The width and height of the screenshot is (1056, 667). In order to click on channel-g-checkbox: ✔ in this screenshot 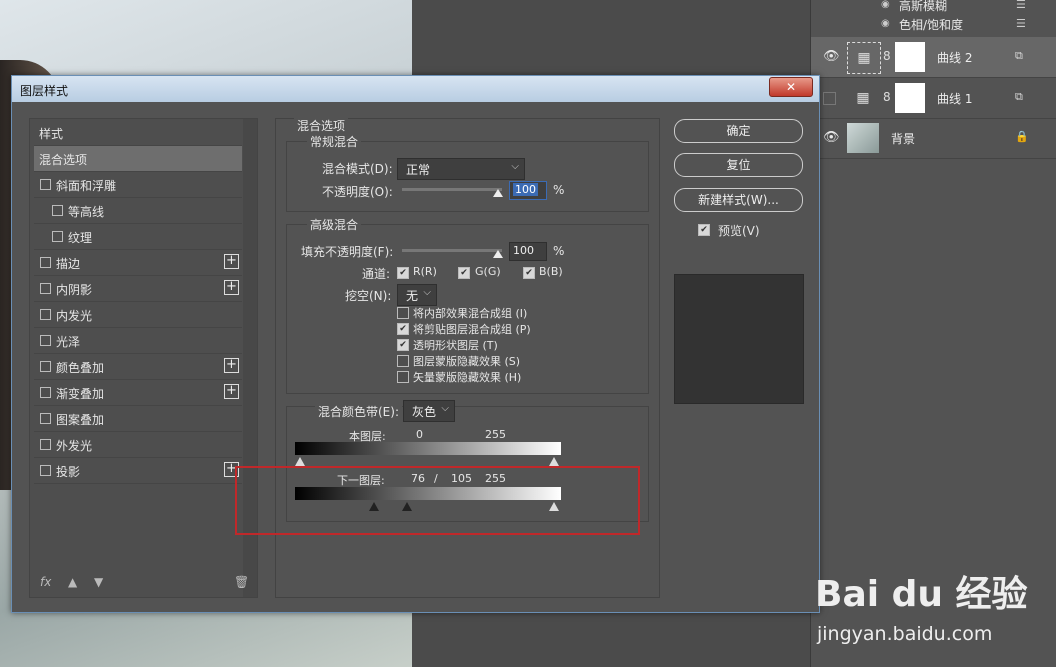, I will do `click(464, 273)`.